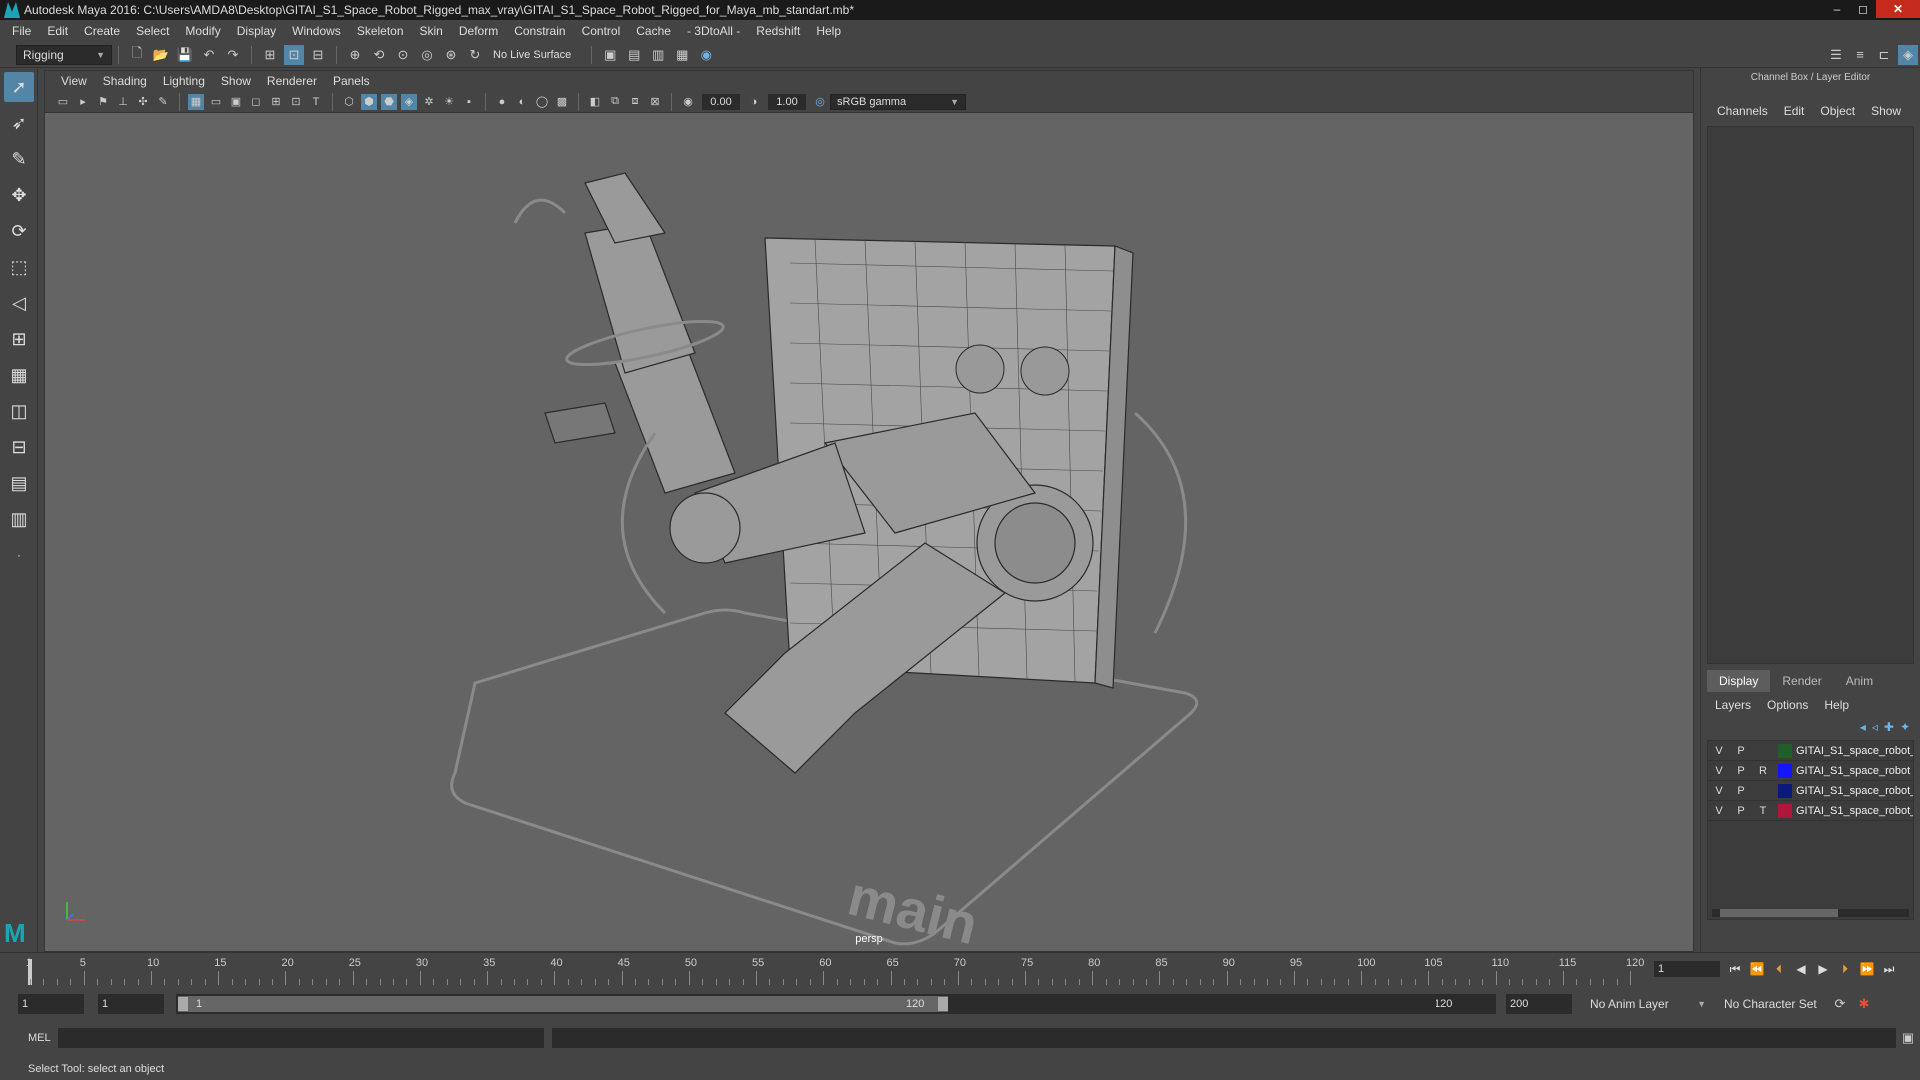 This screenshot has width=1920, height=1080. Describe the element at coordinates (131, 1004) in the screenshot. I see `playback-start-field: 1` at that location.